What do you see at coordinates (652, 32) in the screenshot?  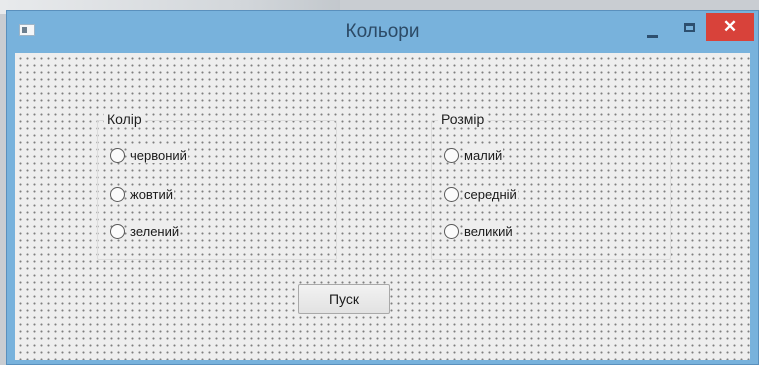 I see `minimize-button` at bounding box center [652, 32].